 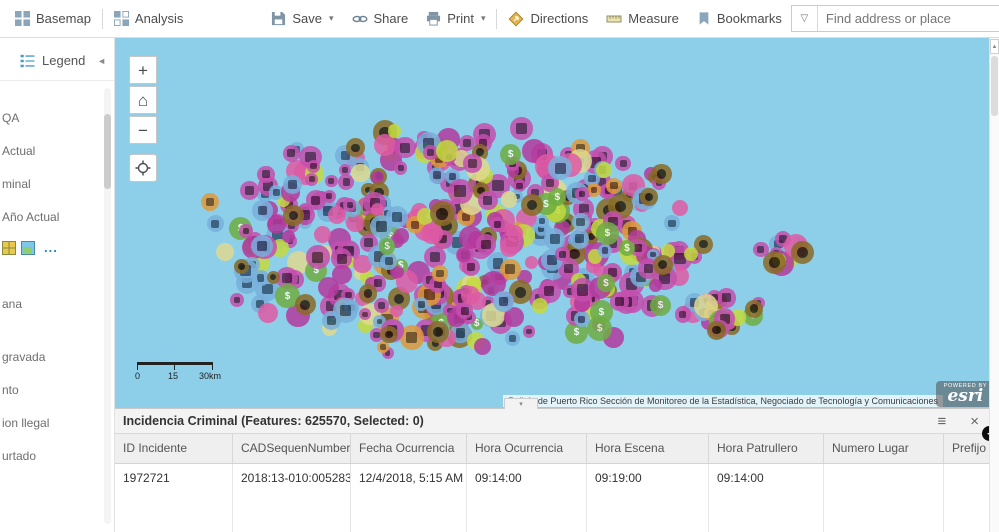 What do you see at coordinates (380, 18) in the screenshot?
I see `share-button: Share` at bounding box center [380, 18].